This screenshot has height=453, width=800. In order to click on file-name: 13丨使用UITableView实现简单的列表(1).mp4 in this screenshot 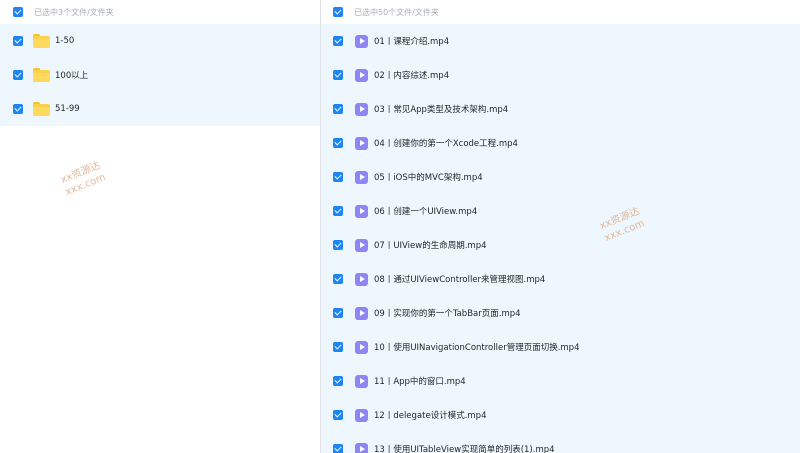, I will do `click(464, 449)`.